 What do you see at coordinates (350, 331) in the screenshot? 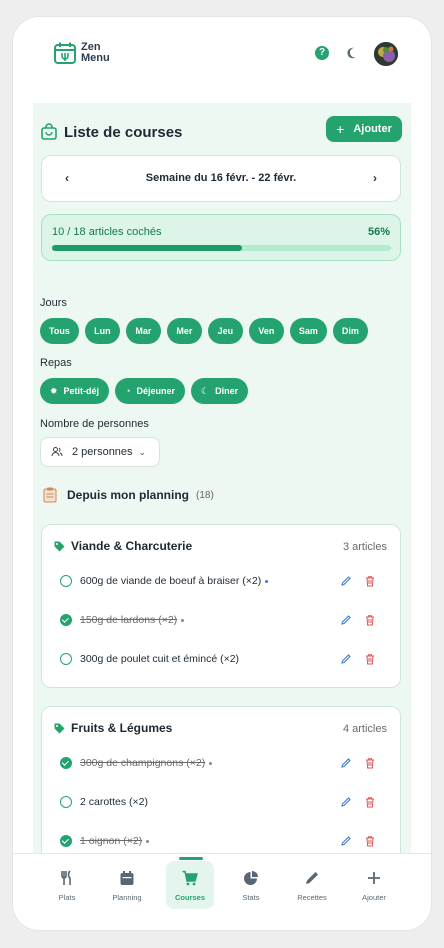
I see `day-chip-dim: Dim` at bounding box center [350, 331].